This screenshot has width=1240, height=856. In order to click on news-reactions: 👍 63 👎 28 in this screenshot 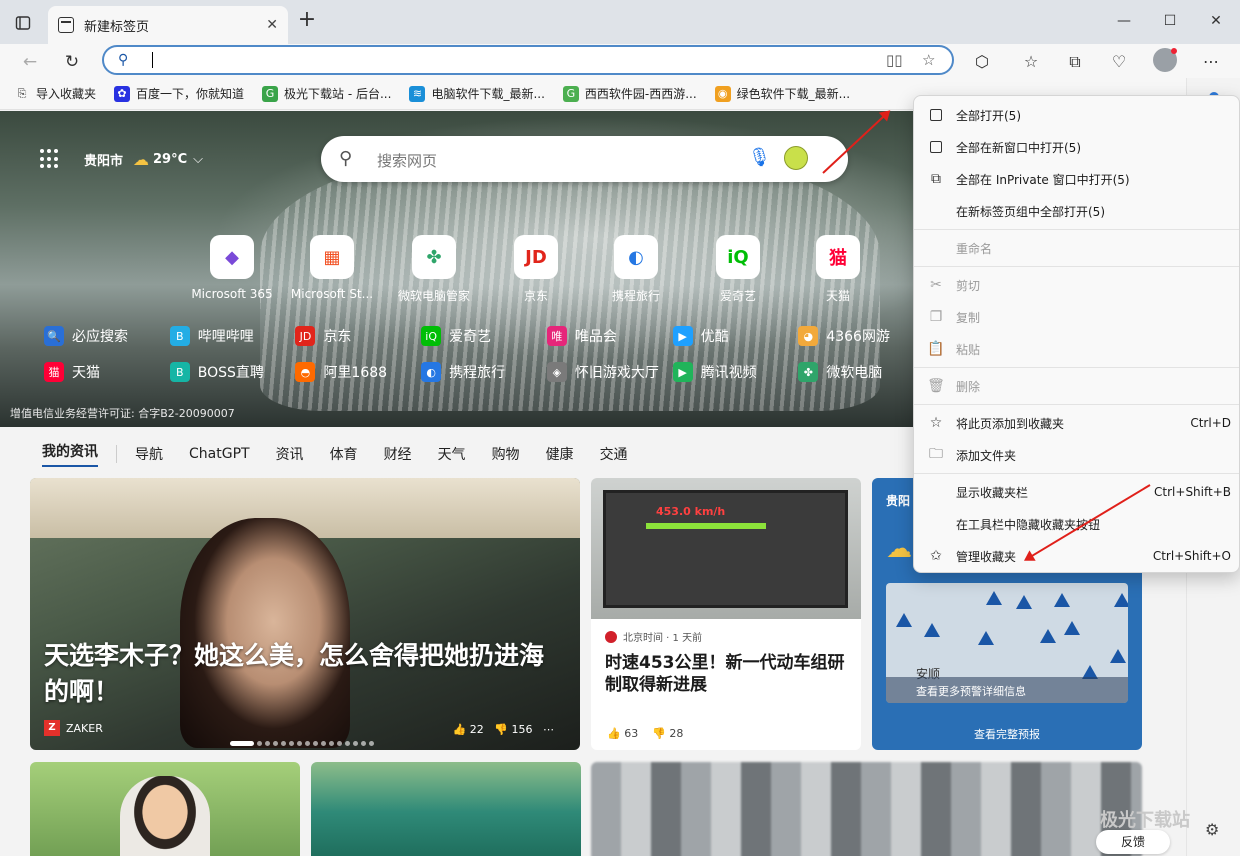, I will do `click(645, 733)`.